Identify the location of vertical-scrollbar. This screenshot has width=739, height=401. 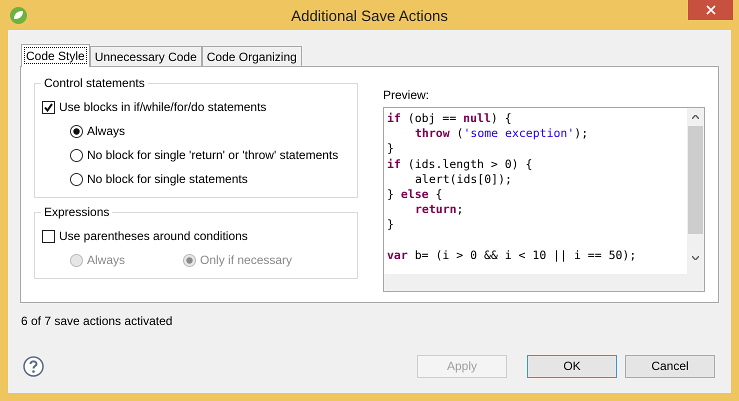
(695, 191).